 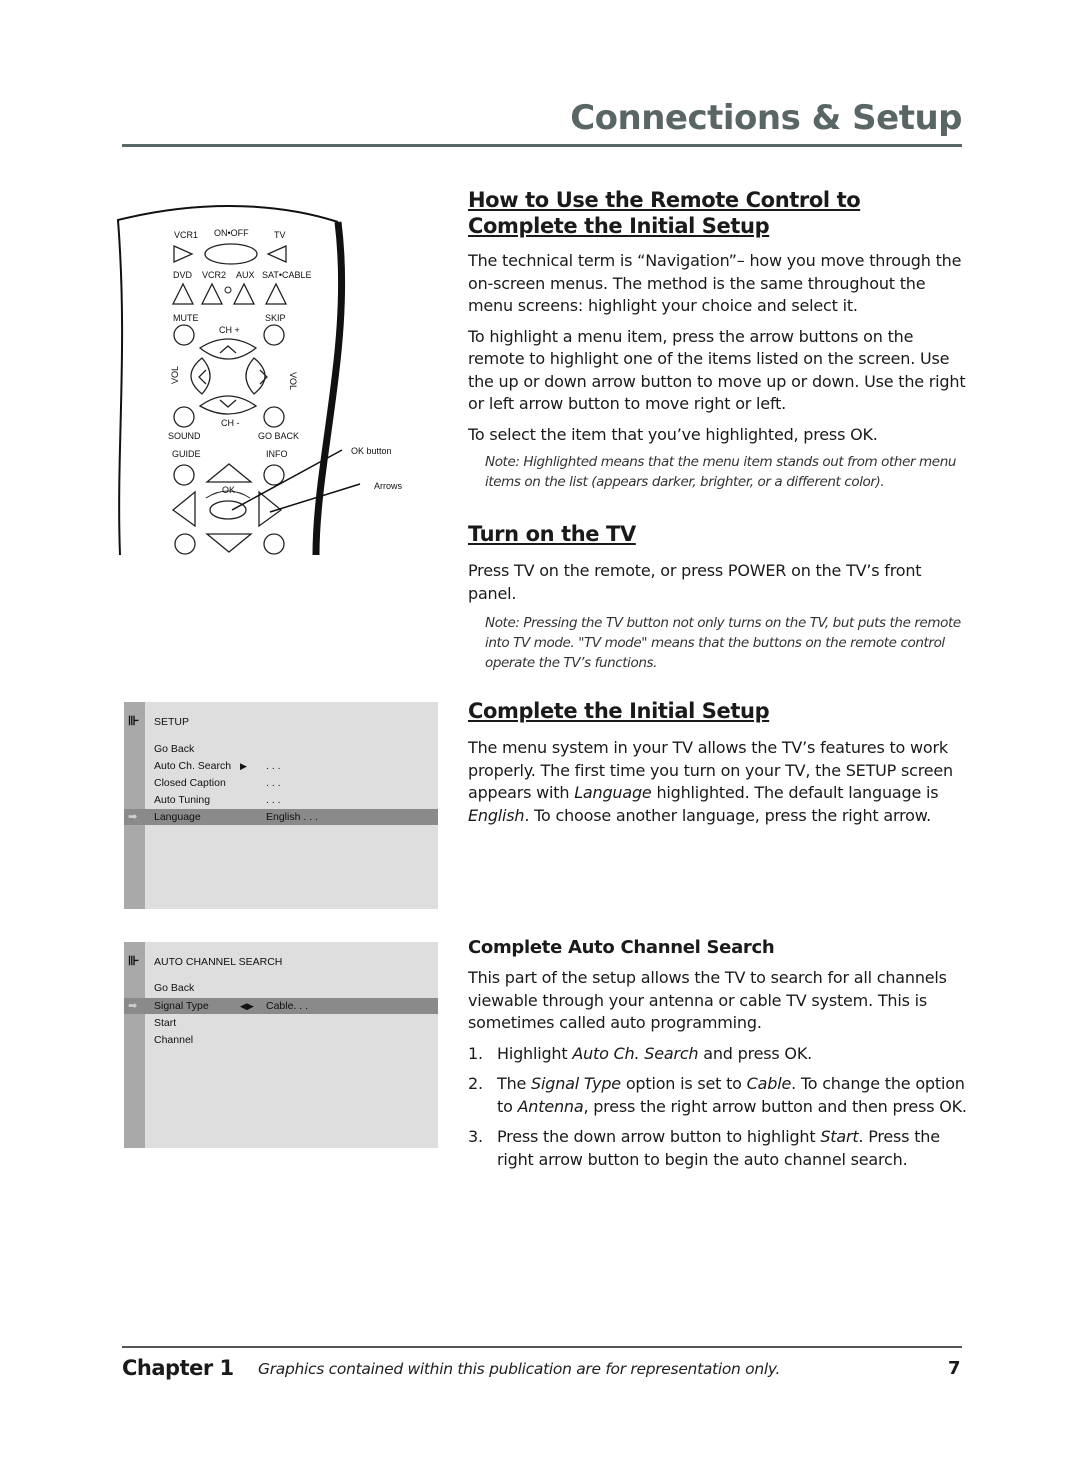 What do you see at coordinates (292, 817) in the screenshot?
I see `row-value: English . . .` at bounding box center [292, 817].